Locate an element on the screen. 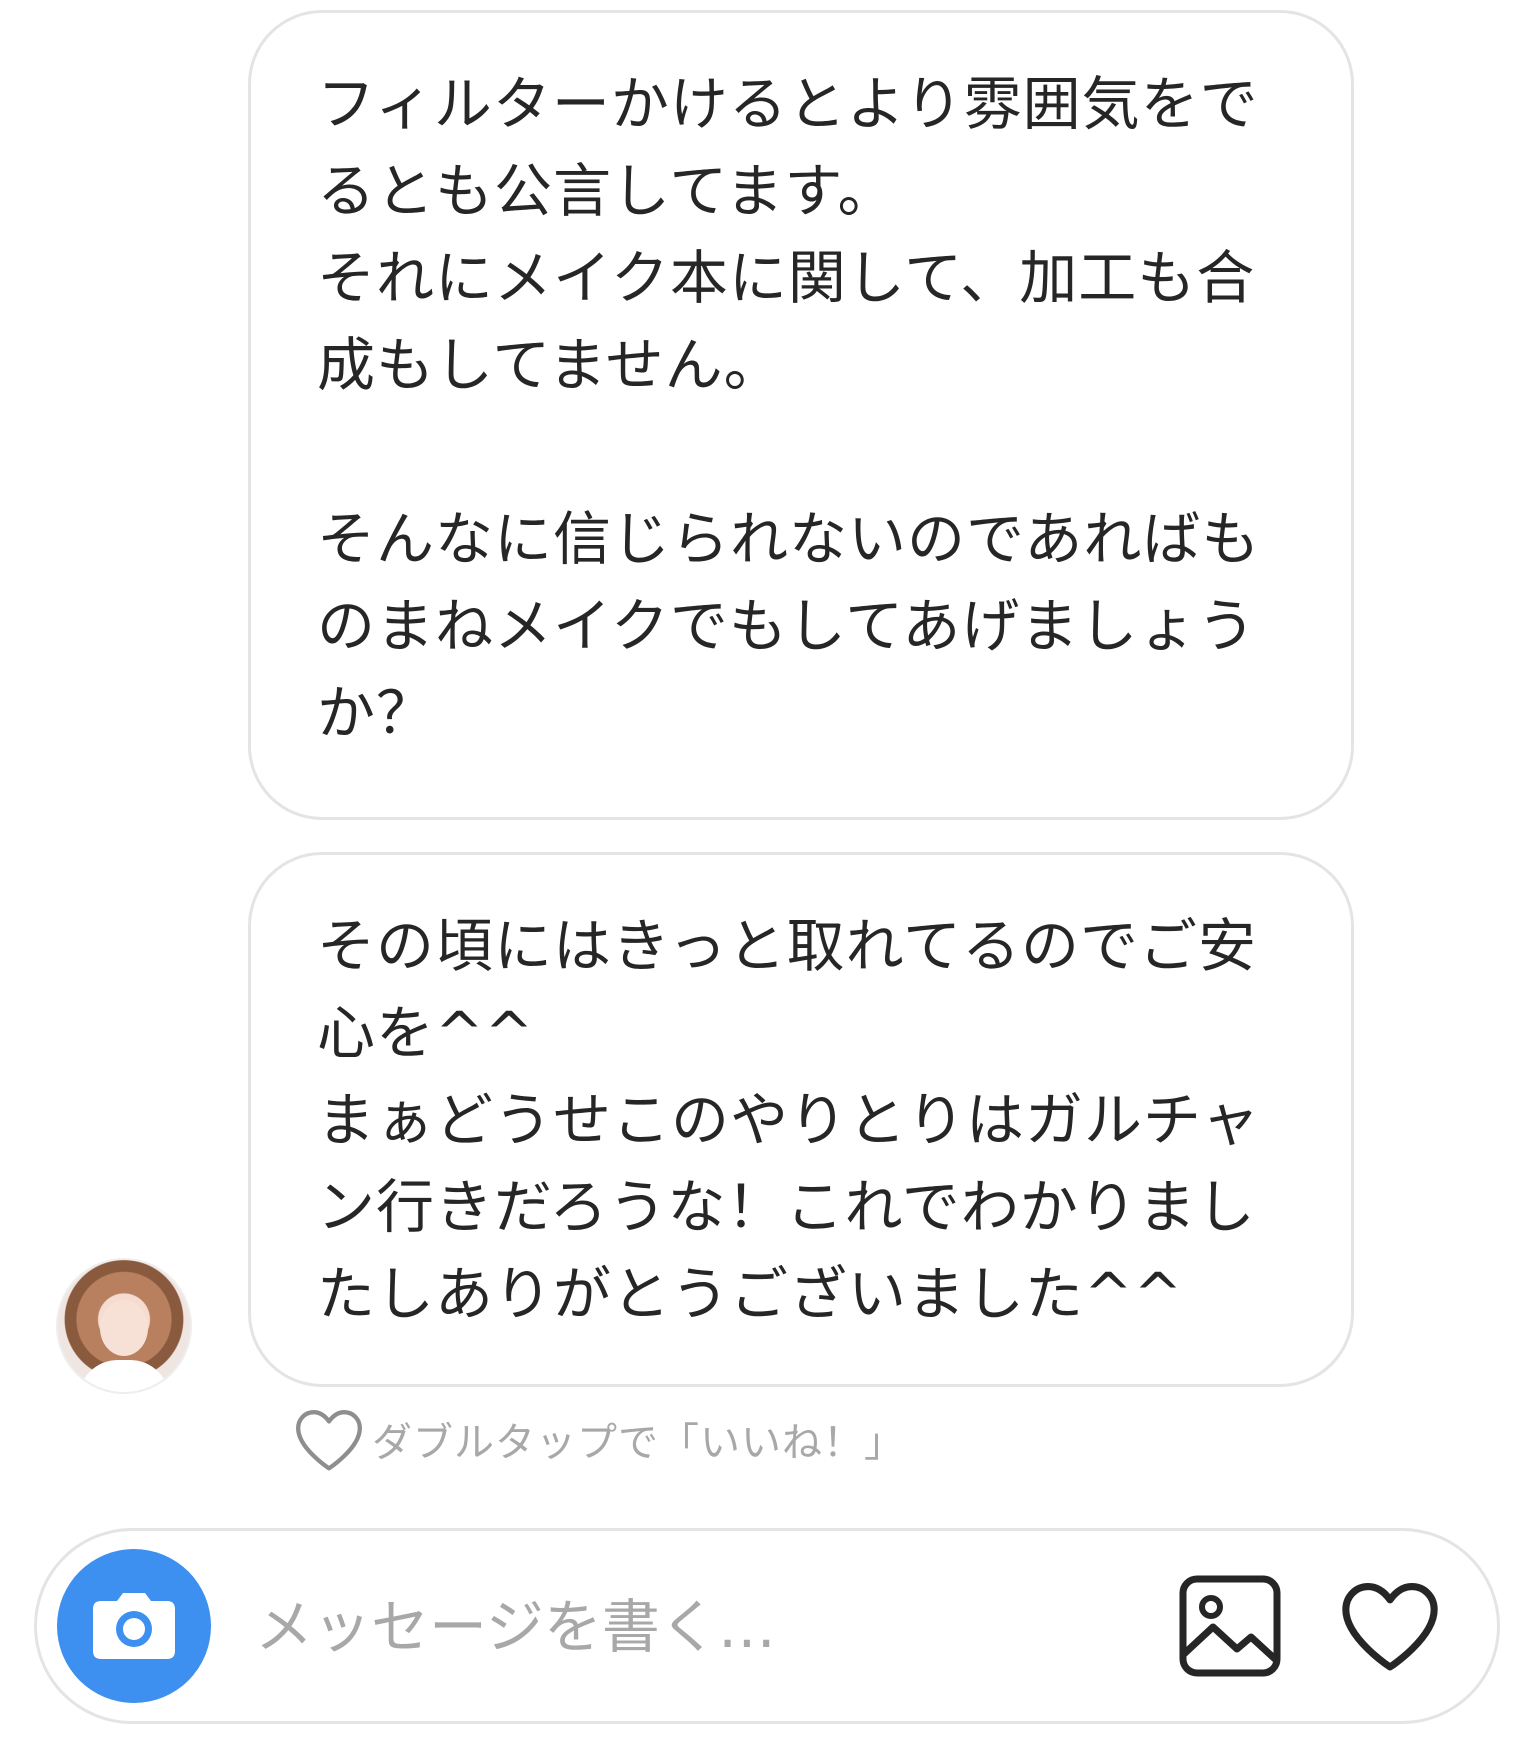 The width and height of the screenshot is (1536, 1745). camera-button is located at coordinates (134, 1626).